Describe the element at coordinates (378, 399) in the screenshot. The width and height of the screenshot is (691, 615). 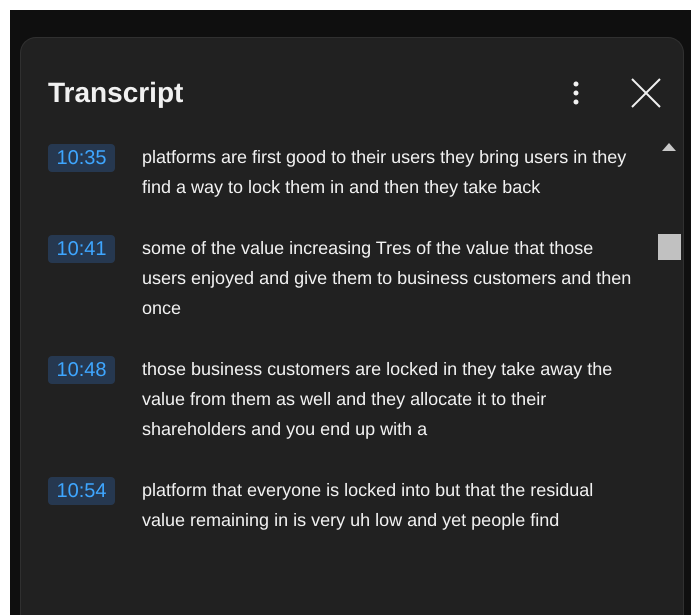
I see `transcript-text: those business customers are locked in they take away the value from them as well and they allocate it to their shareholders and you end up with a` at that location.